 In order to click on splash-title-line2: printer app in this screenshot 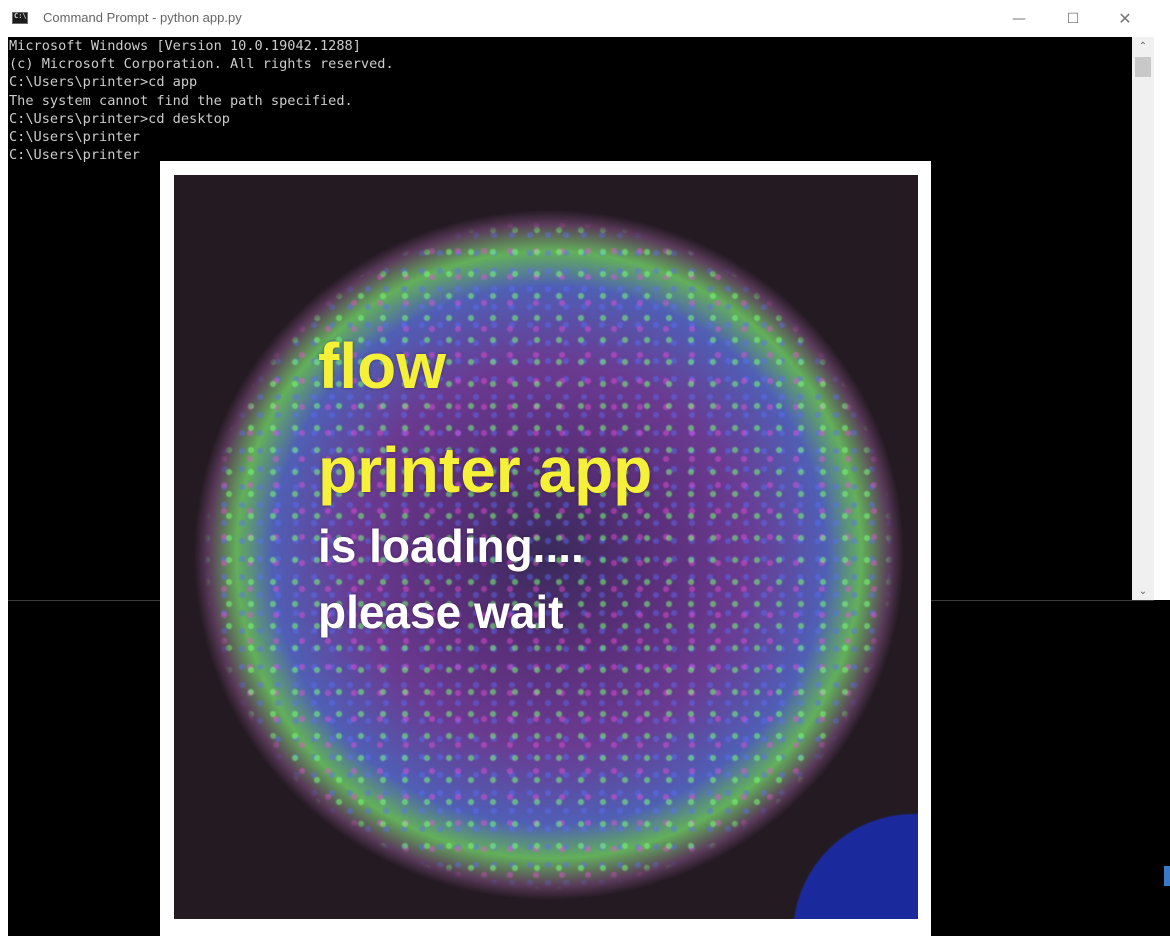, I will do `click(485, 470)`.